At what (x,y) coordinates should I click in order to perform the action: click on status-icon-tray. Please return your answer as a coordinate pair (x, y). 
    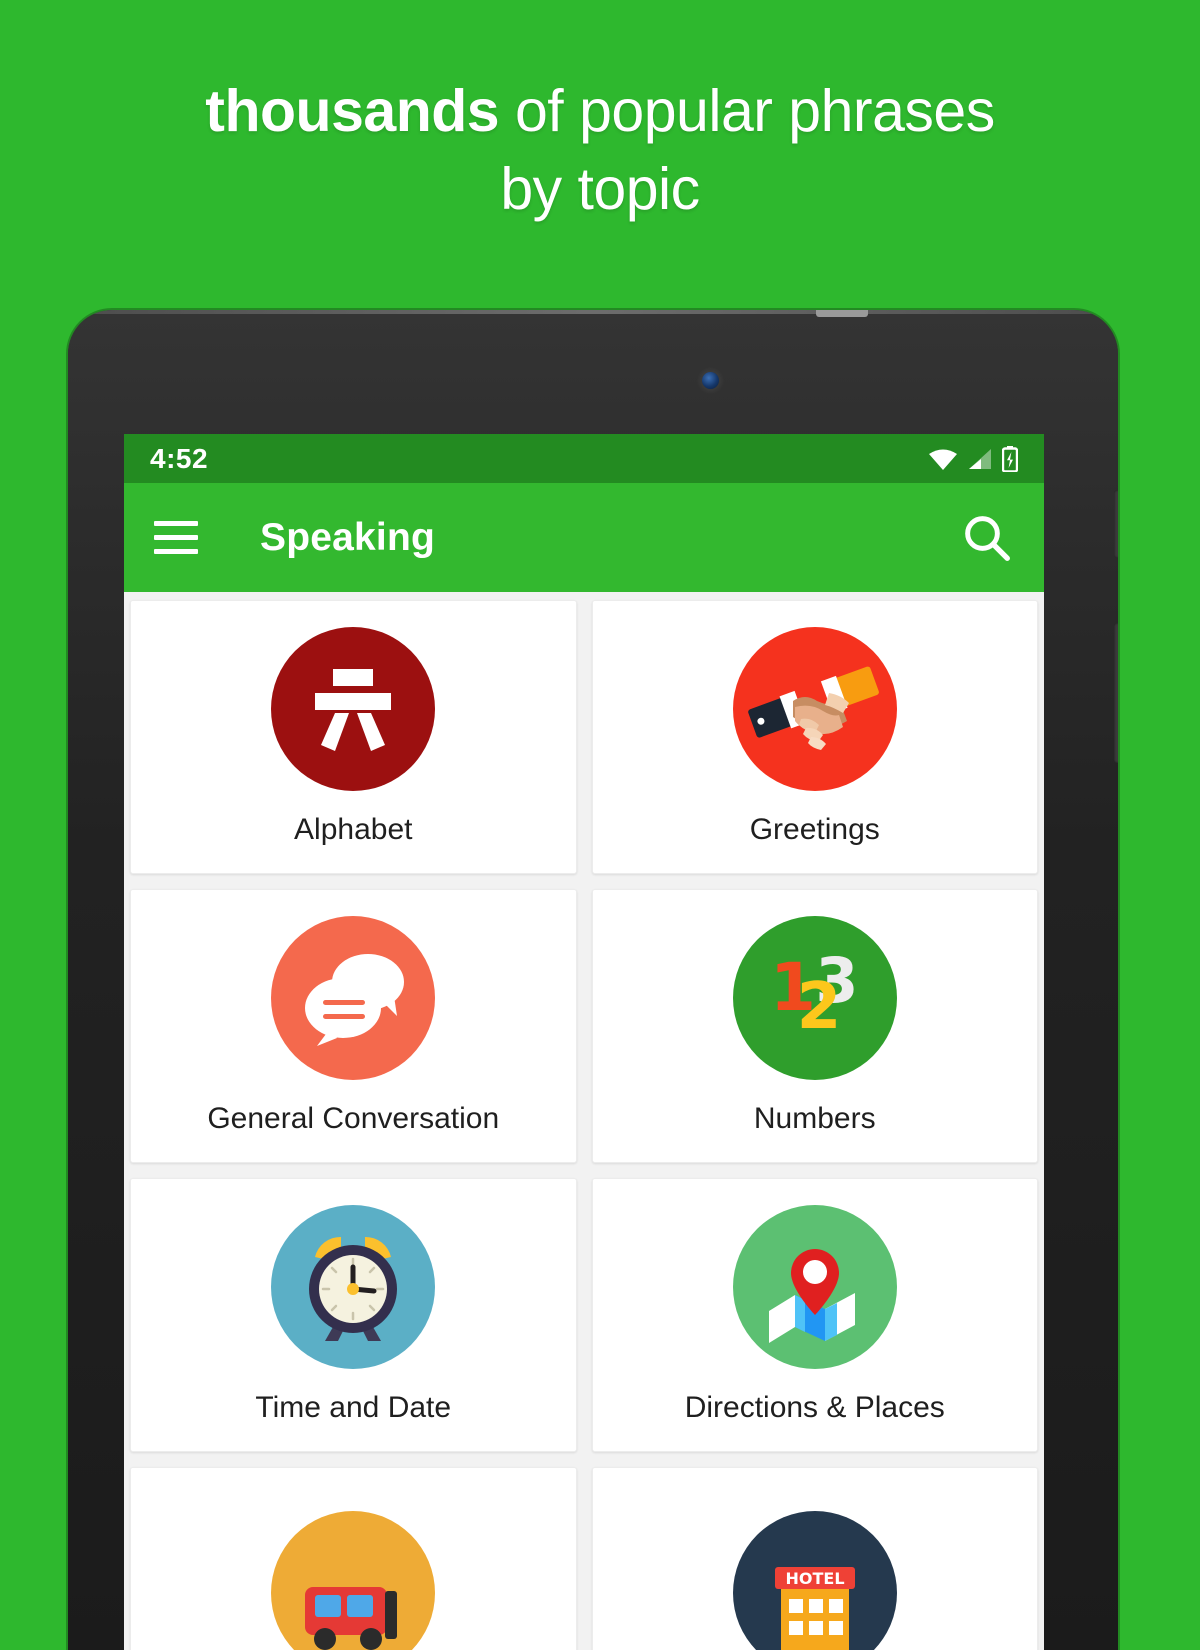
    Looking at the image, I should click on (973, 458).